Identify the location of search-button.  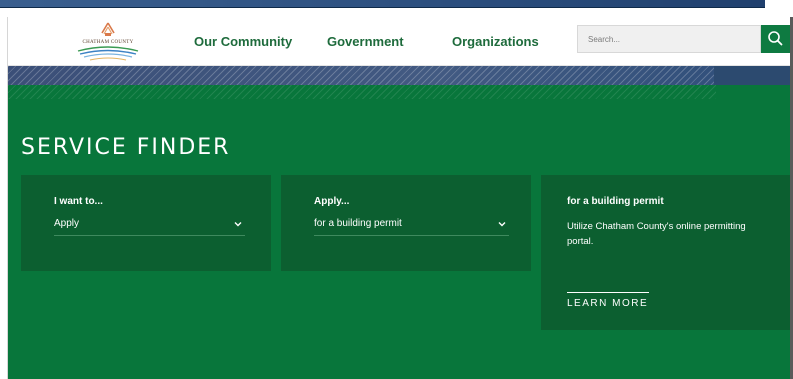
(775, 39).